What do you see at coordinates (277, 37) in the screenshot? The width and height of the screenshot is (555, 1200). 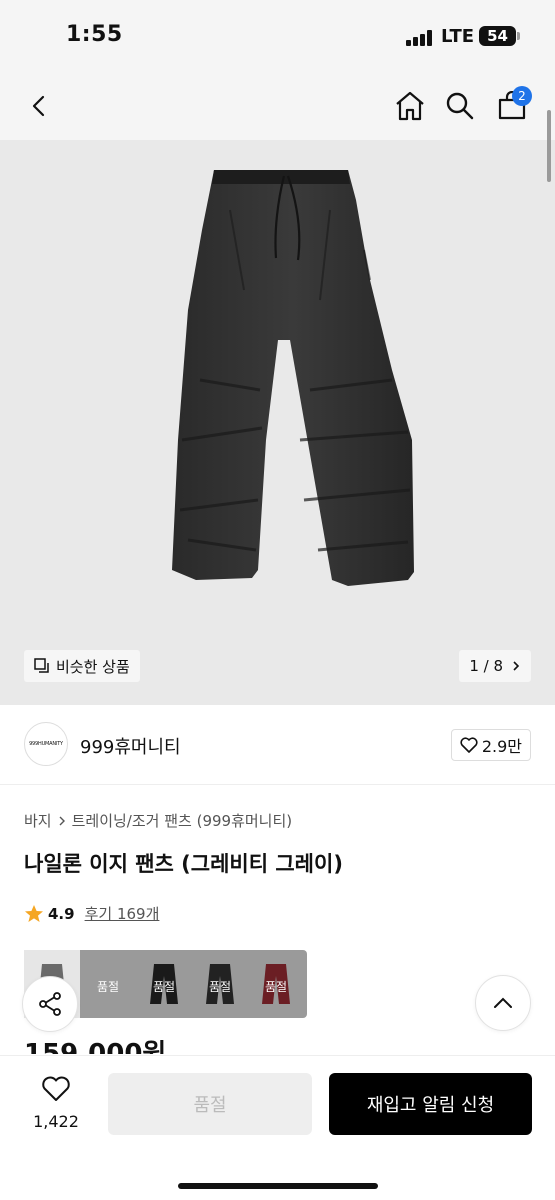 I see `status-bar: 1:55 LTE 54` at bounding box center [277, 37].